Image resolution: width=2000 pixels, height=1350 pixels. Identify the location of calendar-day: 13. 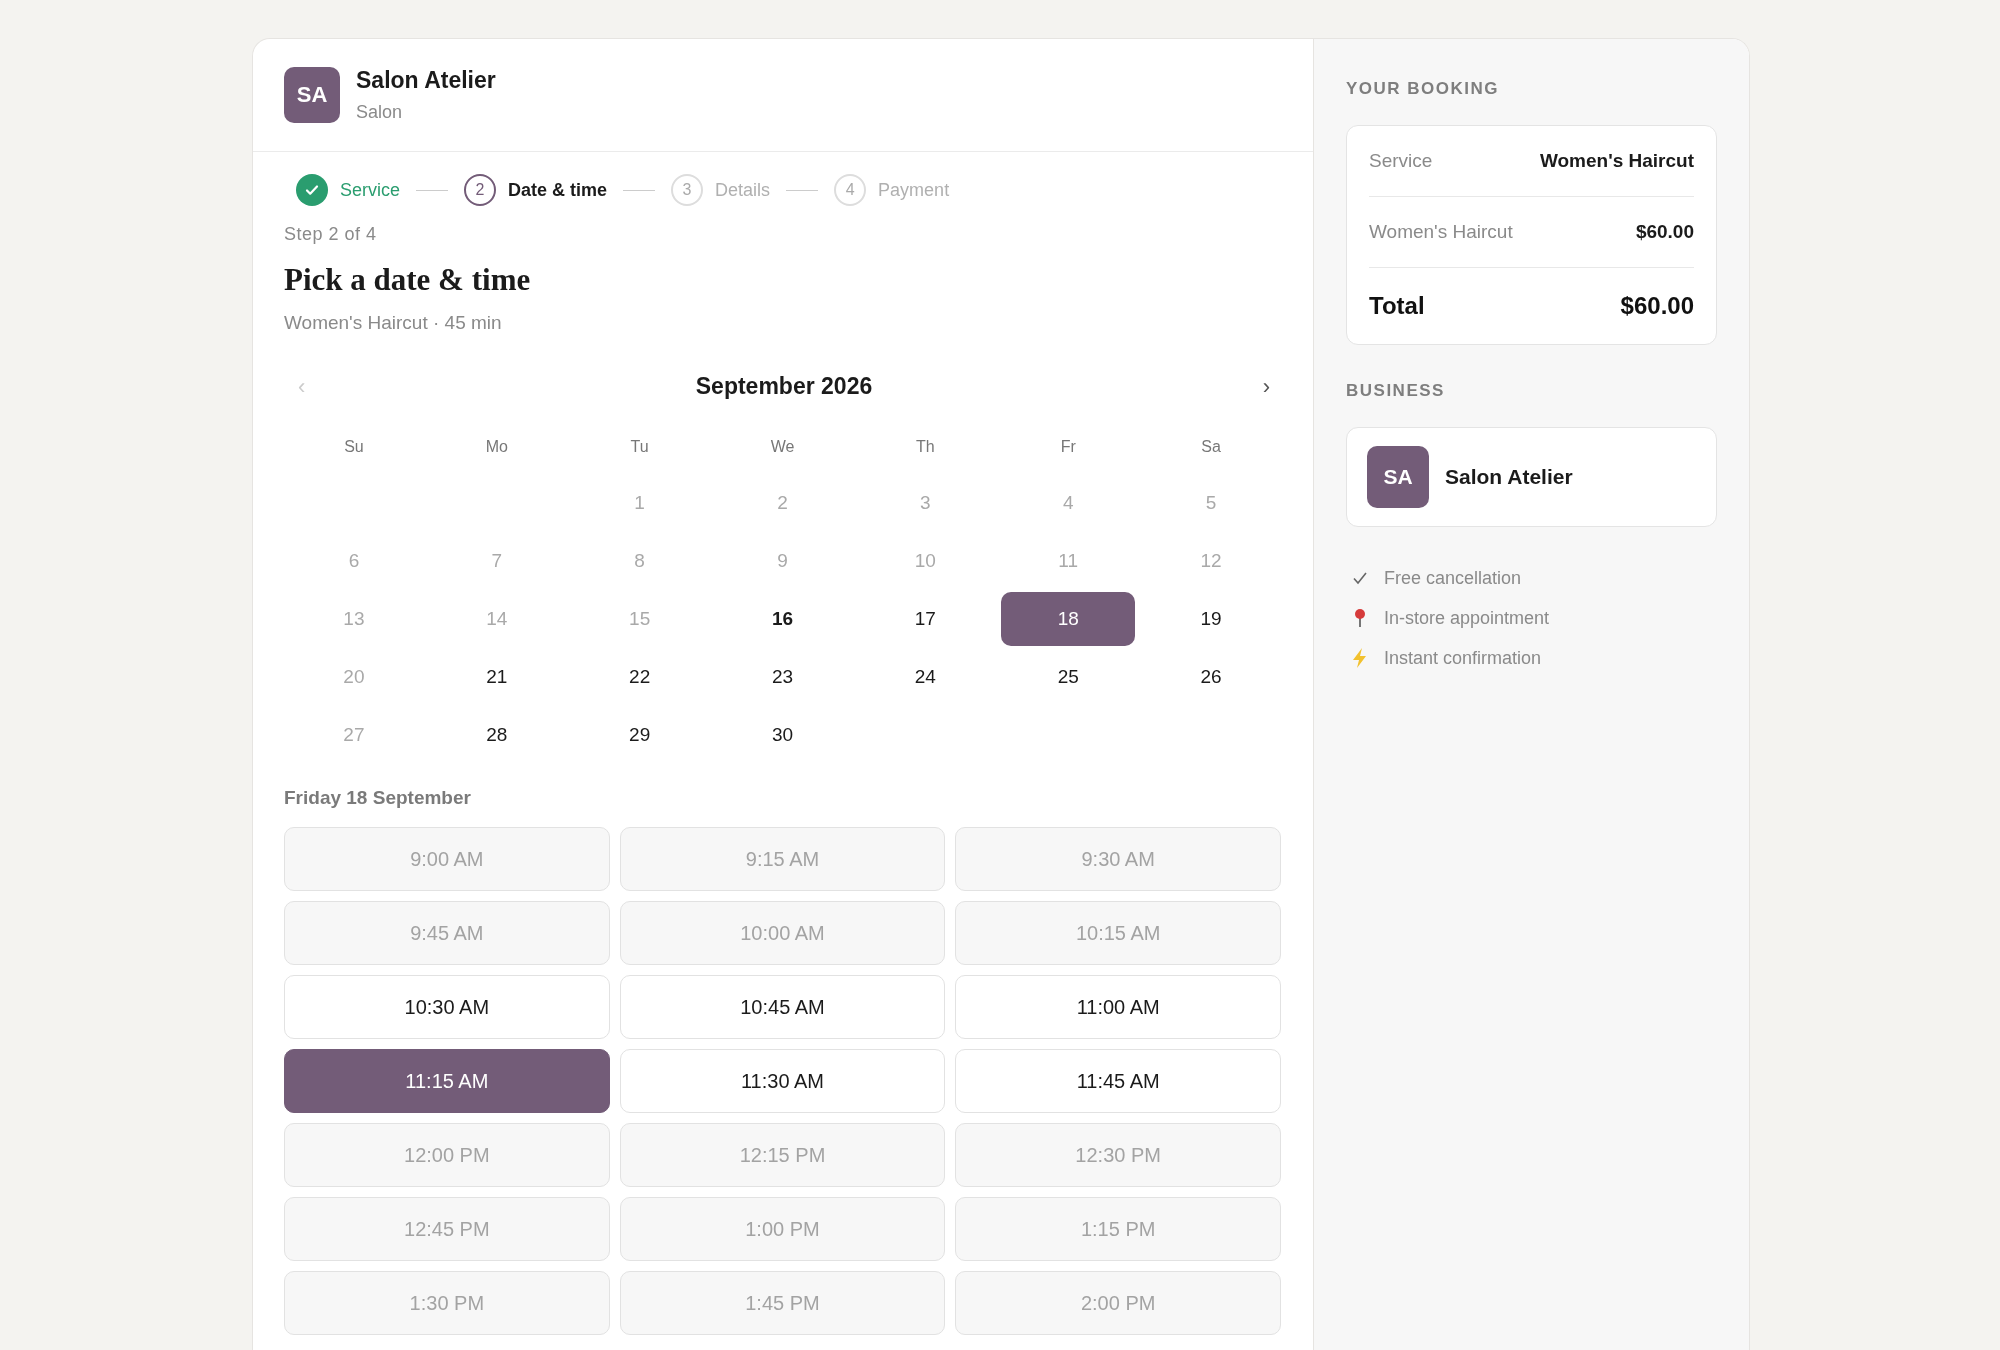
(354, 619).